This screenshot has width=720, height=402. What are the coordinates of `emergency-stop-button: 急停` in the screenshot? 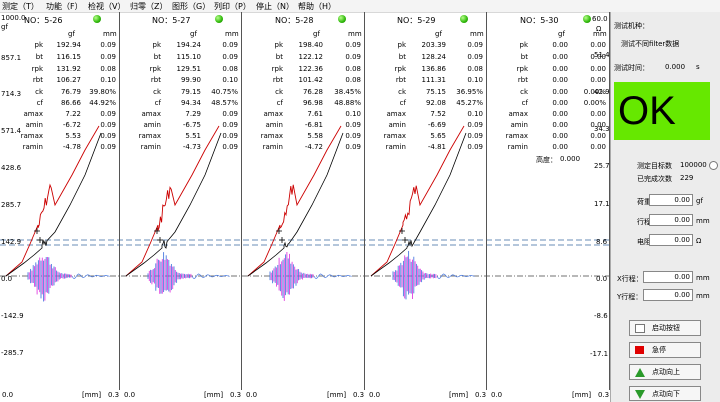 It's located at (665, 350).